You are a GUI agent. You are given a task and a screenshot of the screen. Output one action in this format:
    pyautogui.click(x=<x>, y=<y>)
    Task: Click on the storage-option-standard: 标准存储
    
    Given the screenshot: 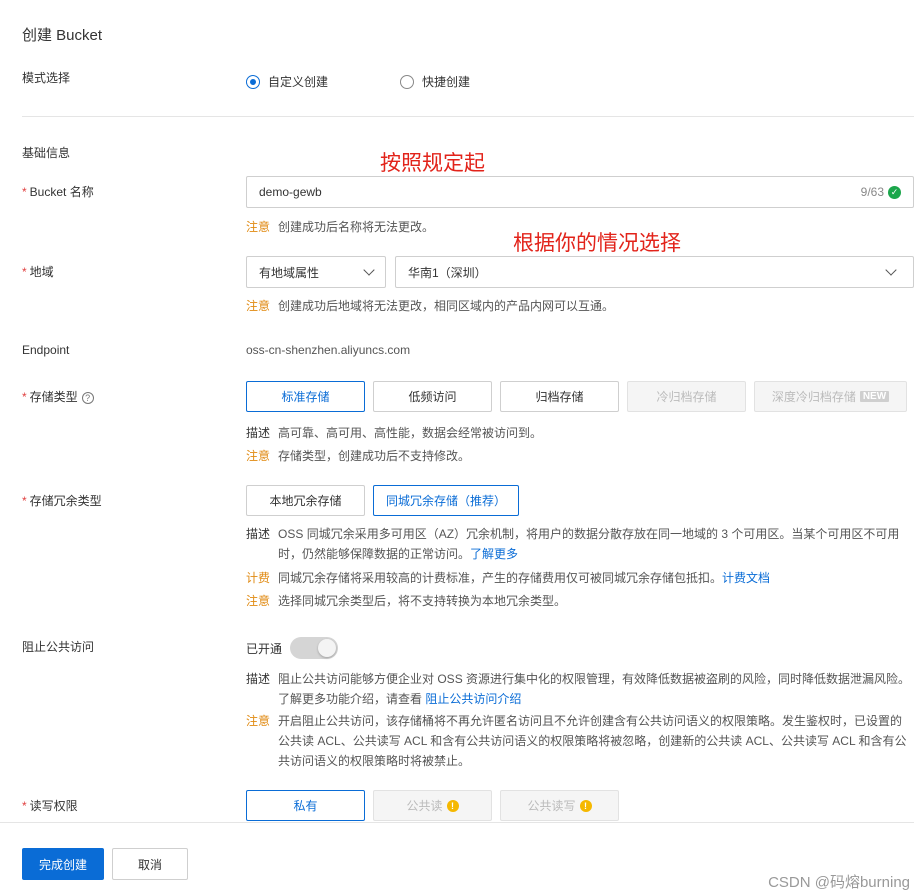 What is the action you would take?
    pyautogui.click(x=305, y=396)
    